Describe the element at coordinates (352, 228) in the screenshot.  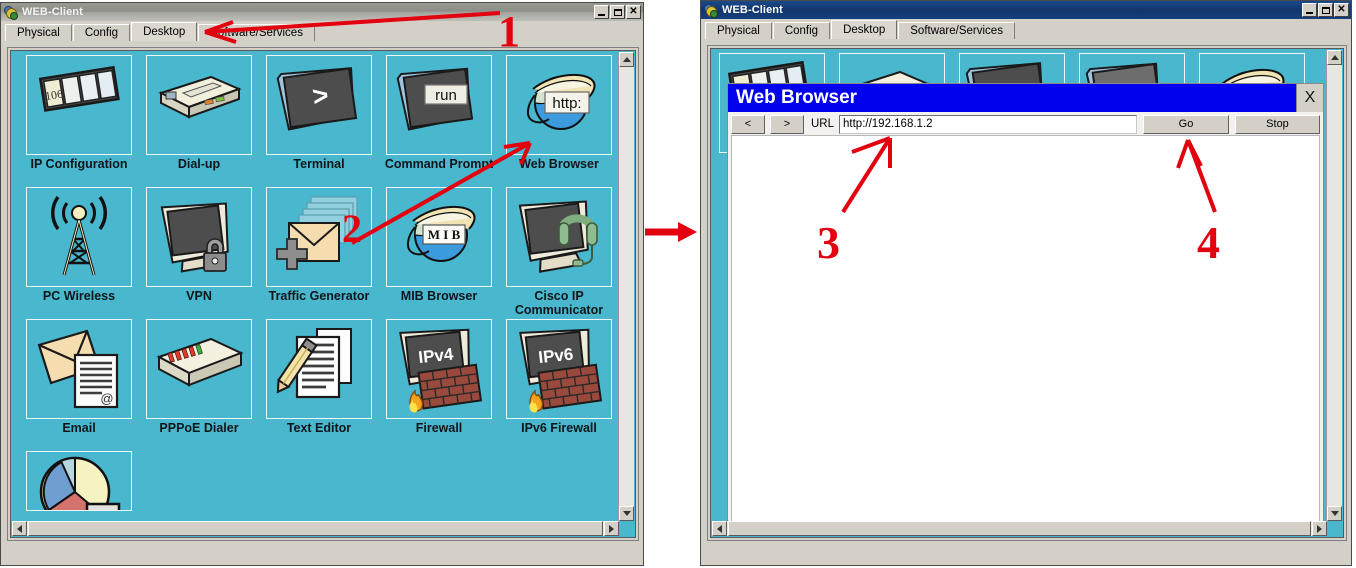
I see `annotation-number-2: 2` at that location.